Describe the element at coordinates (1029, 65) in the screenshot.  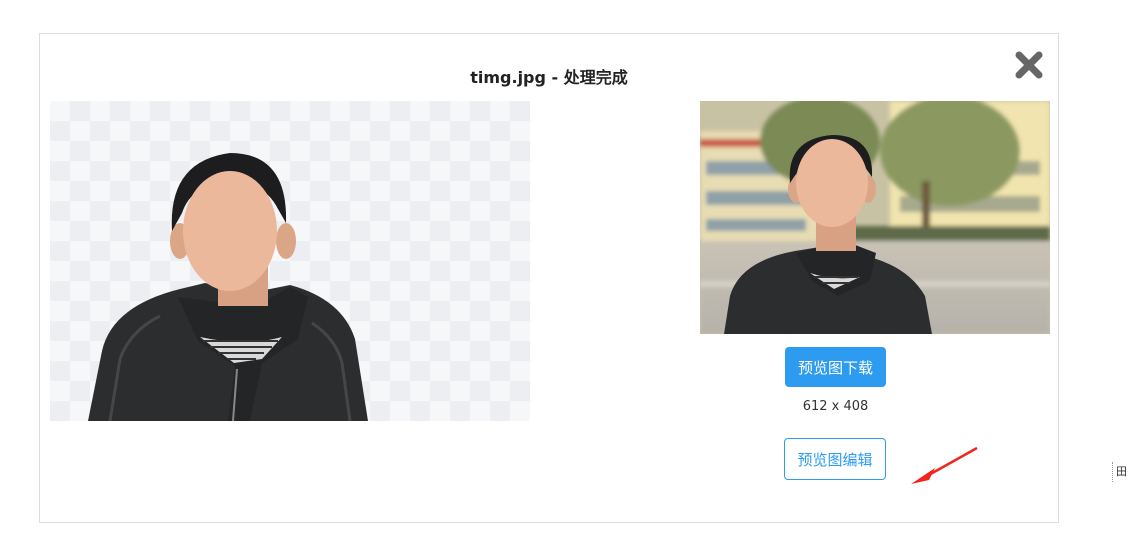
I see `close-icon` at that location.